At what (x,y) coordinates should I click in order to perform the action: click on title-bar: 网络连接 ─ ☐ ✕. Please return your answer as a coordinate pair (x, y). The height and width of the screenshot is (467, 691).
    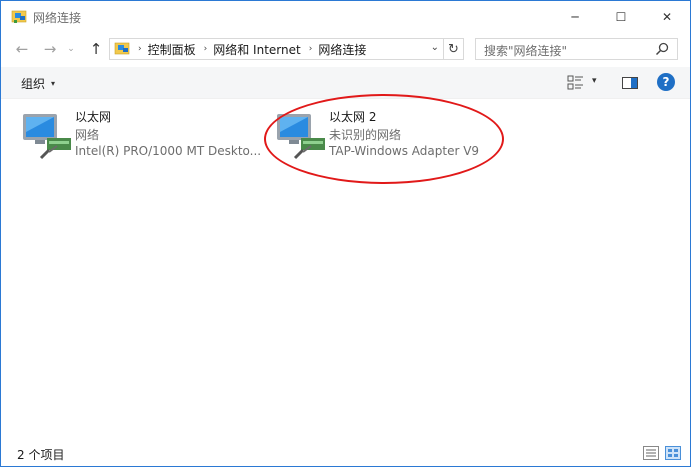
    Looking at the image, I should click on (345, 17).